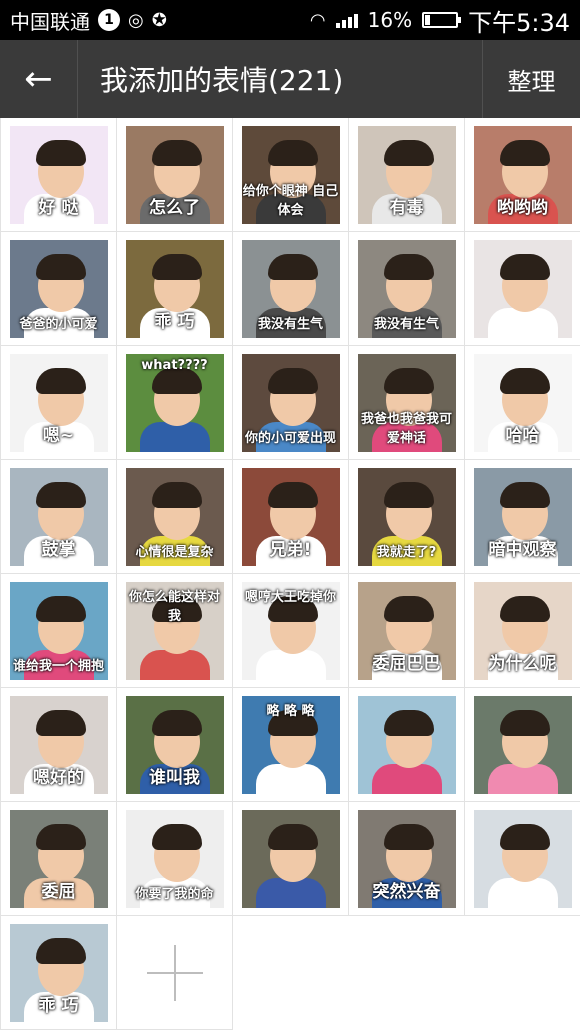 The width and height of the screenshot is (580, 1031). I want to click on sticker-thumbnail: 乖 巧, so click(58, 972).